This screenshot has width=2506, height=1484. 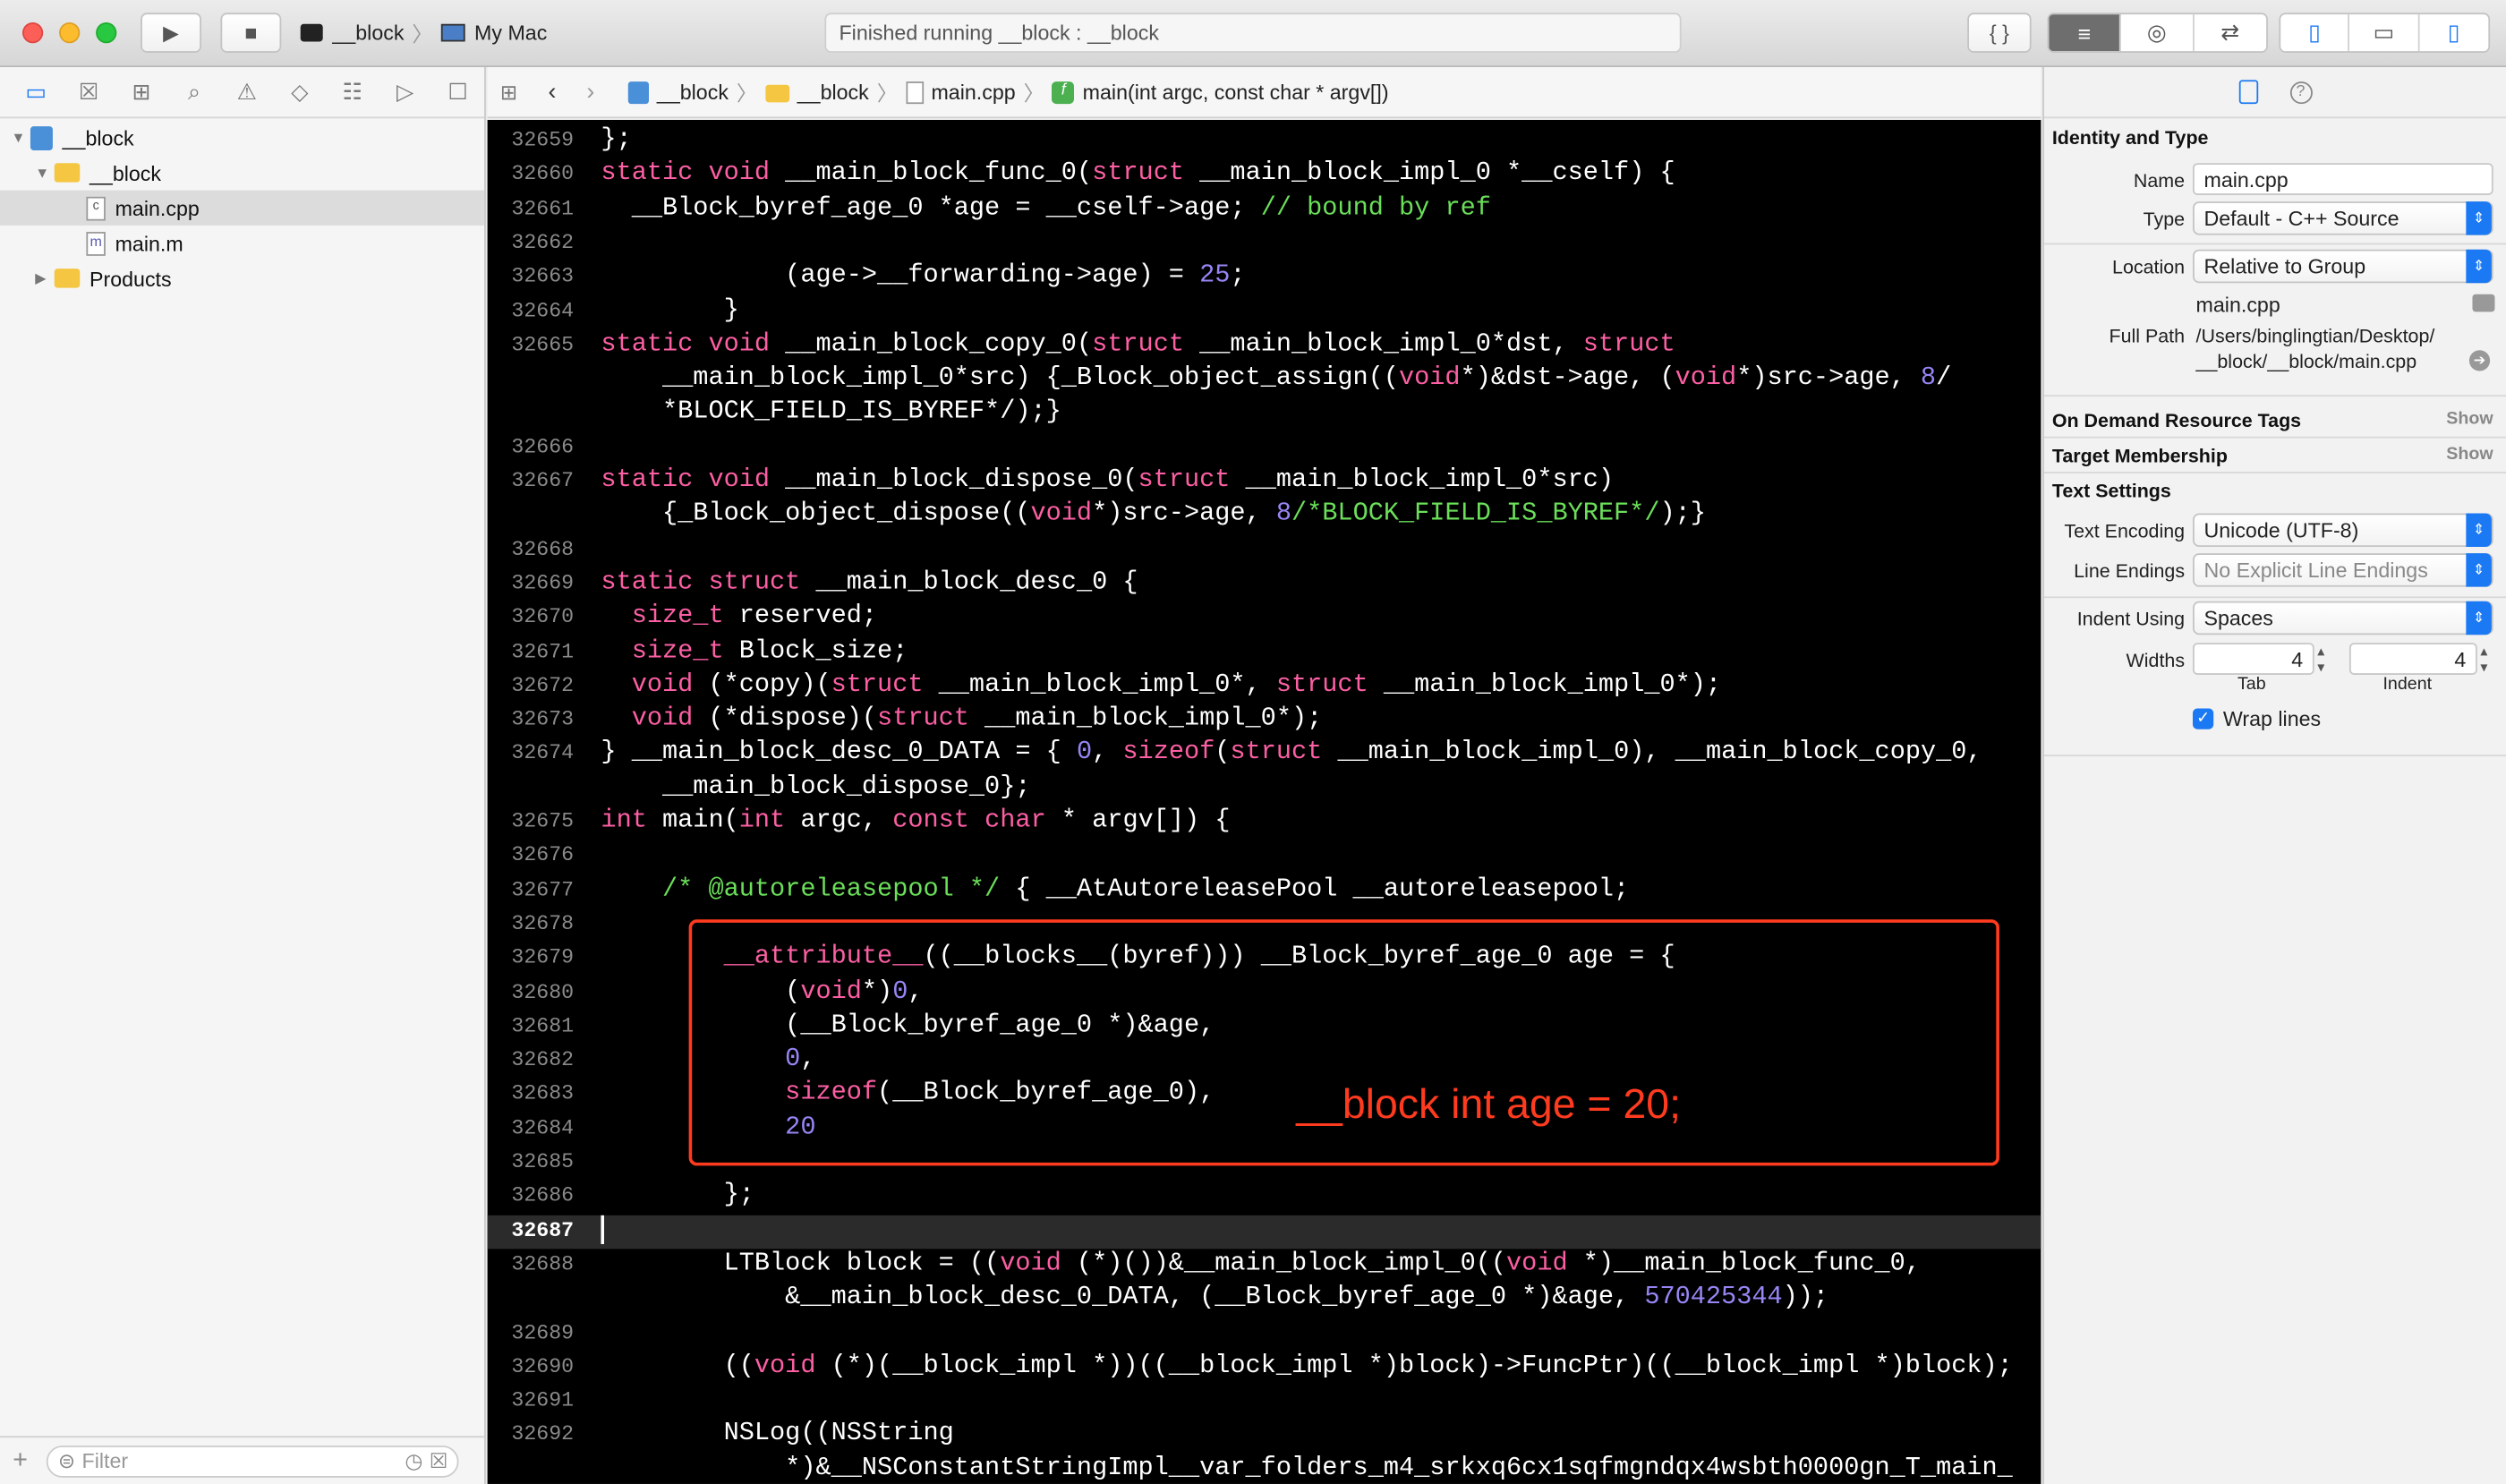 What do you see at coordinates (1264, 857) in the screenshot?
I see `code-line: 32676` at bounding box center [1264, 857].